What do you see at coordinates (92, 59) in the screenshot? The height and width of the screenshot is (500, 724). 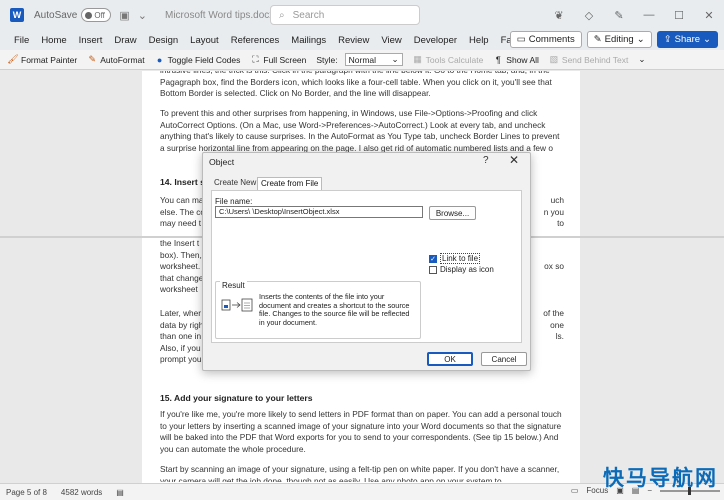 I see `autoformat-icon: ✎` at bounding box center [92, 59].